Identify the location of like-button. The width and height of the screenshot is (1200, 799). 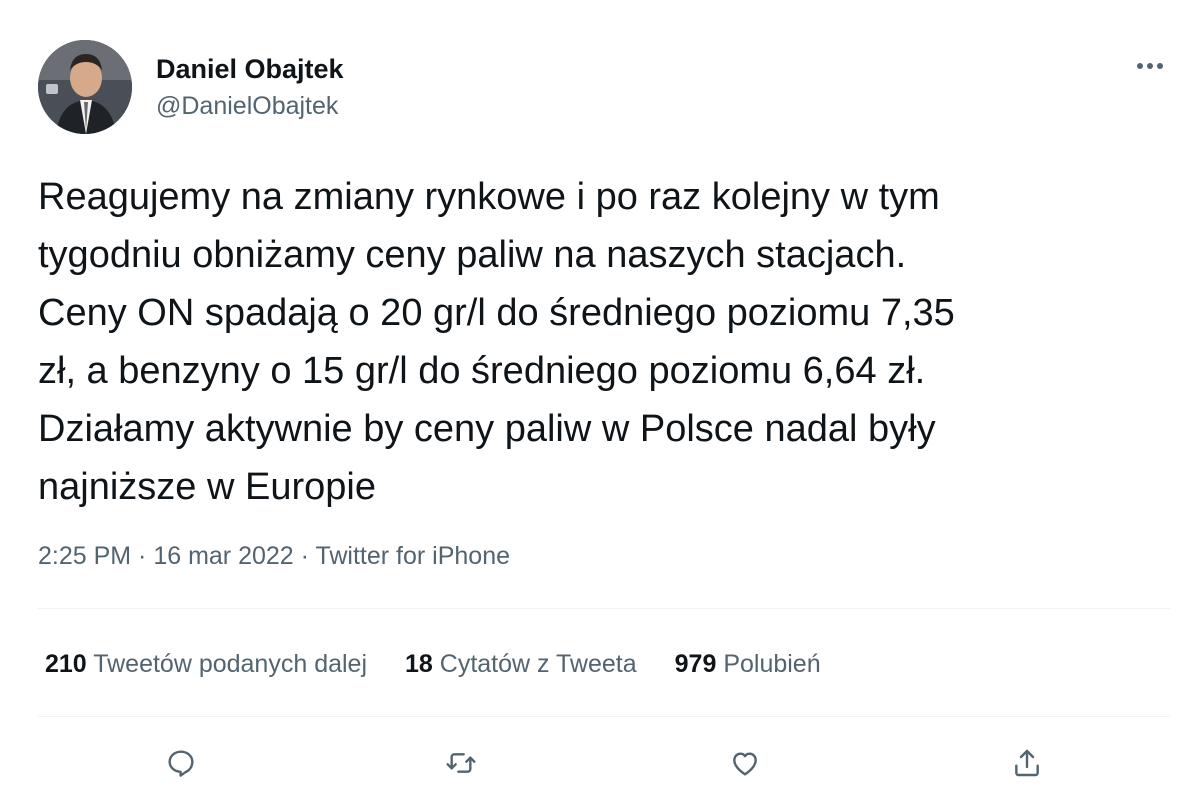
(745, 763).